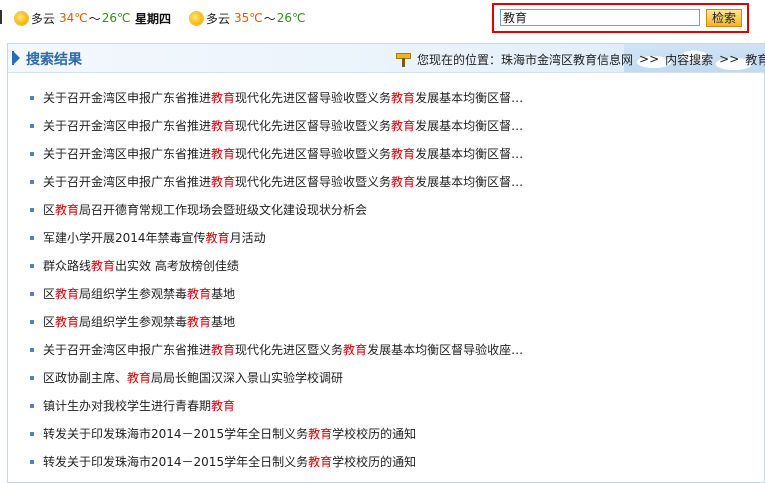 Image resolution: width=765 pixels, height=483 pixels. What do you see at coordinates (567, 59) in the screenshot?
I see `breadcrumb-home: 珠海市金湾区教育信息网` at bounding box center [567, 59].